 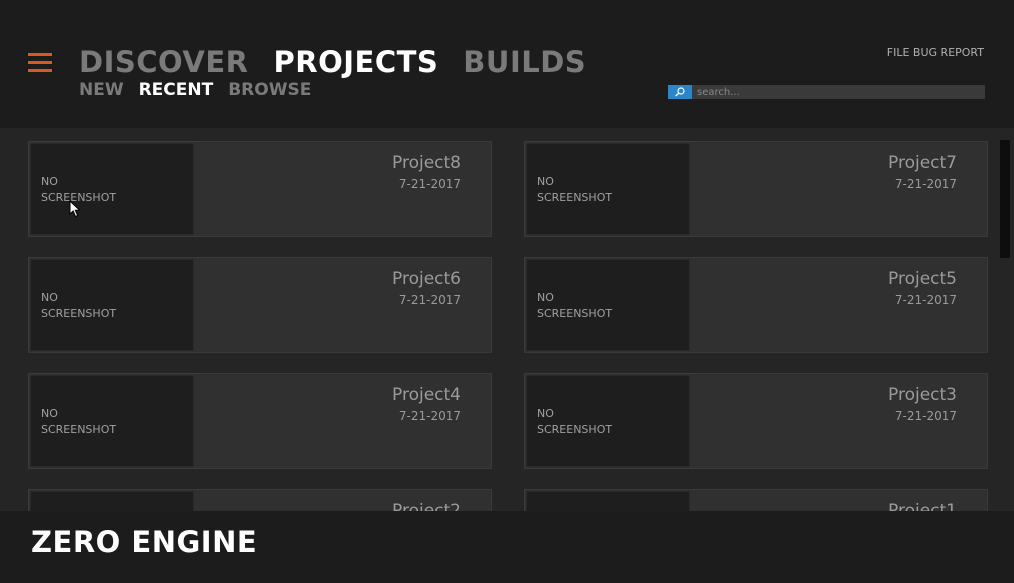 I want to click on project-name: Project2, so click(x=426, y=506).